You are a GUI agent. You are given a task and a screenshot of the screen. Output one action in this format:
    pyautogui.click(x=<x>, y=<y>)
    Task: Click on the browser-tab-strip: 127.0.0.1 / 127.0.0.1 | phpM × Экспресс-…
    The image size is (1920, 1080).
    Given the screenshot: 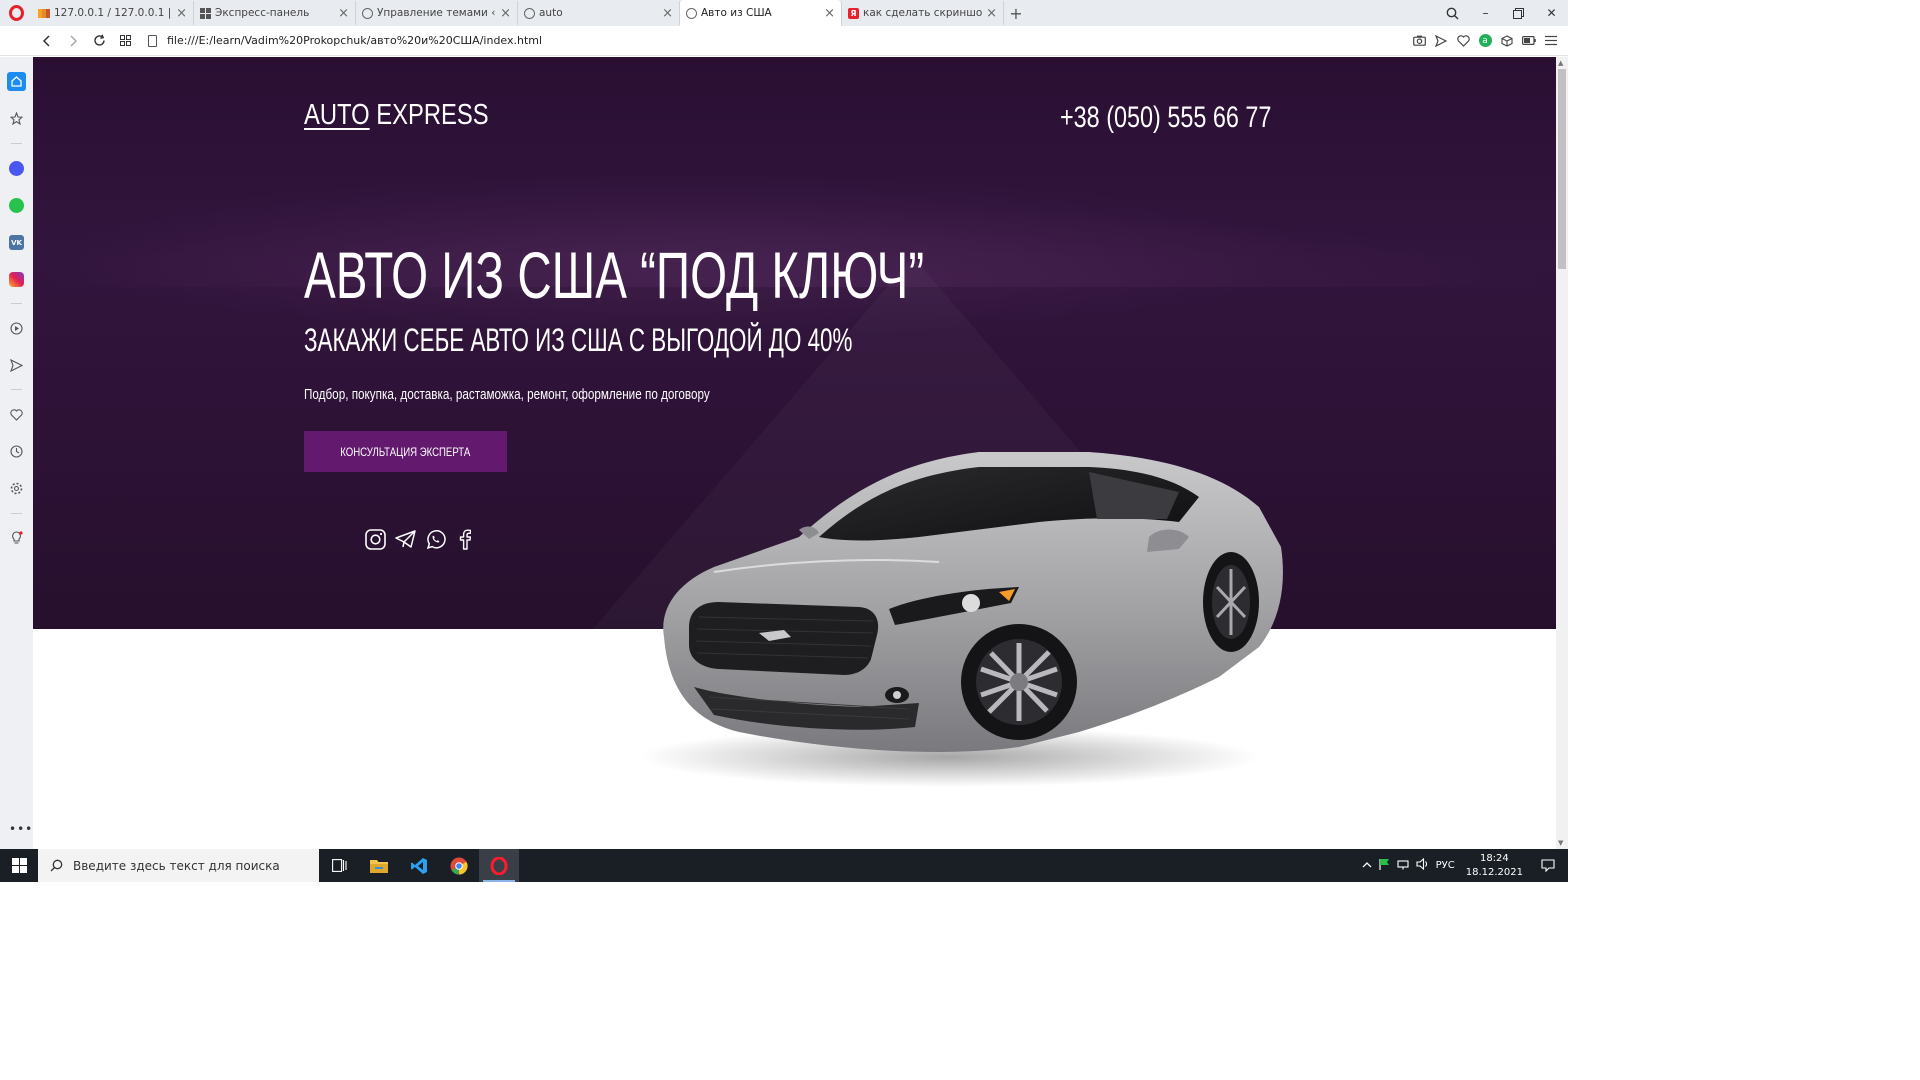 What is the action you would take?
    pyautogui.click(x=784, y=13)
    